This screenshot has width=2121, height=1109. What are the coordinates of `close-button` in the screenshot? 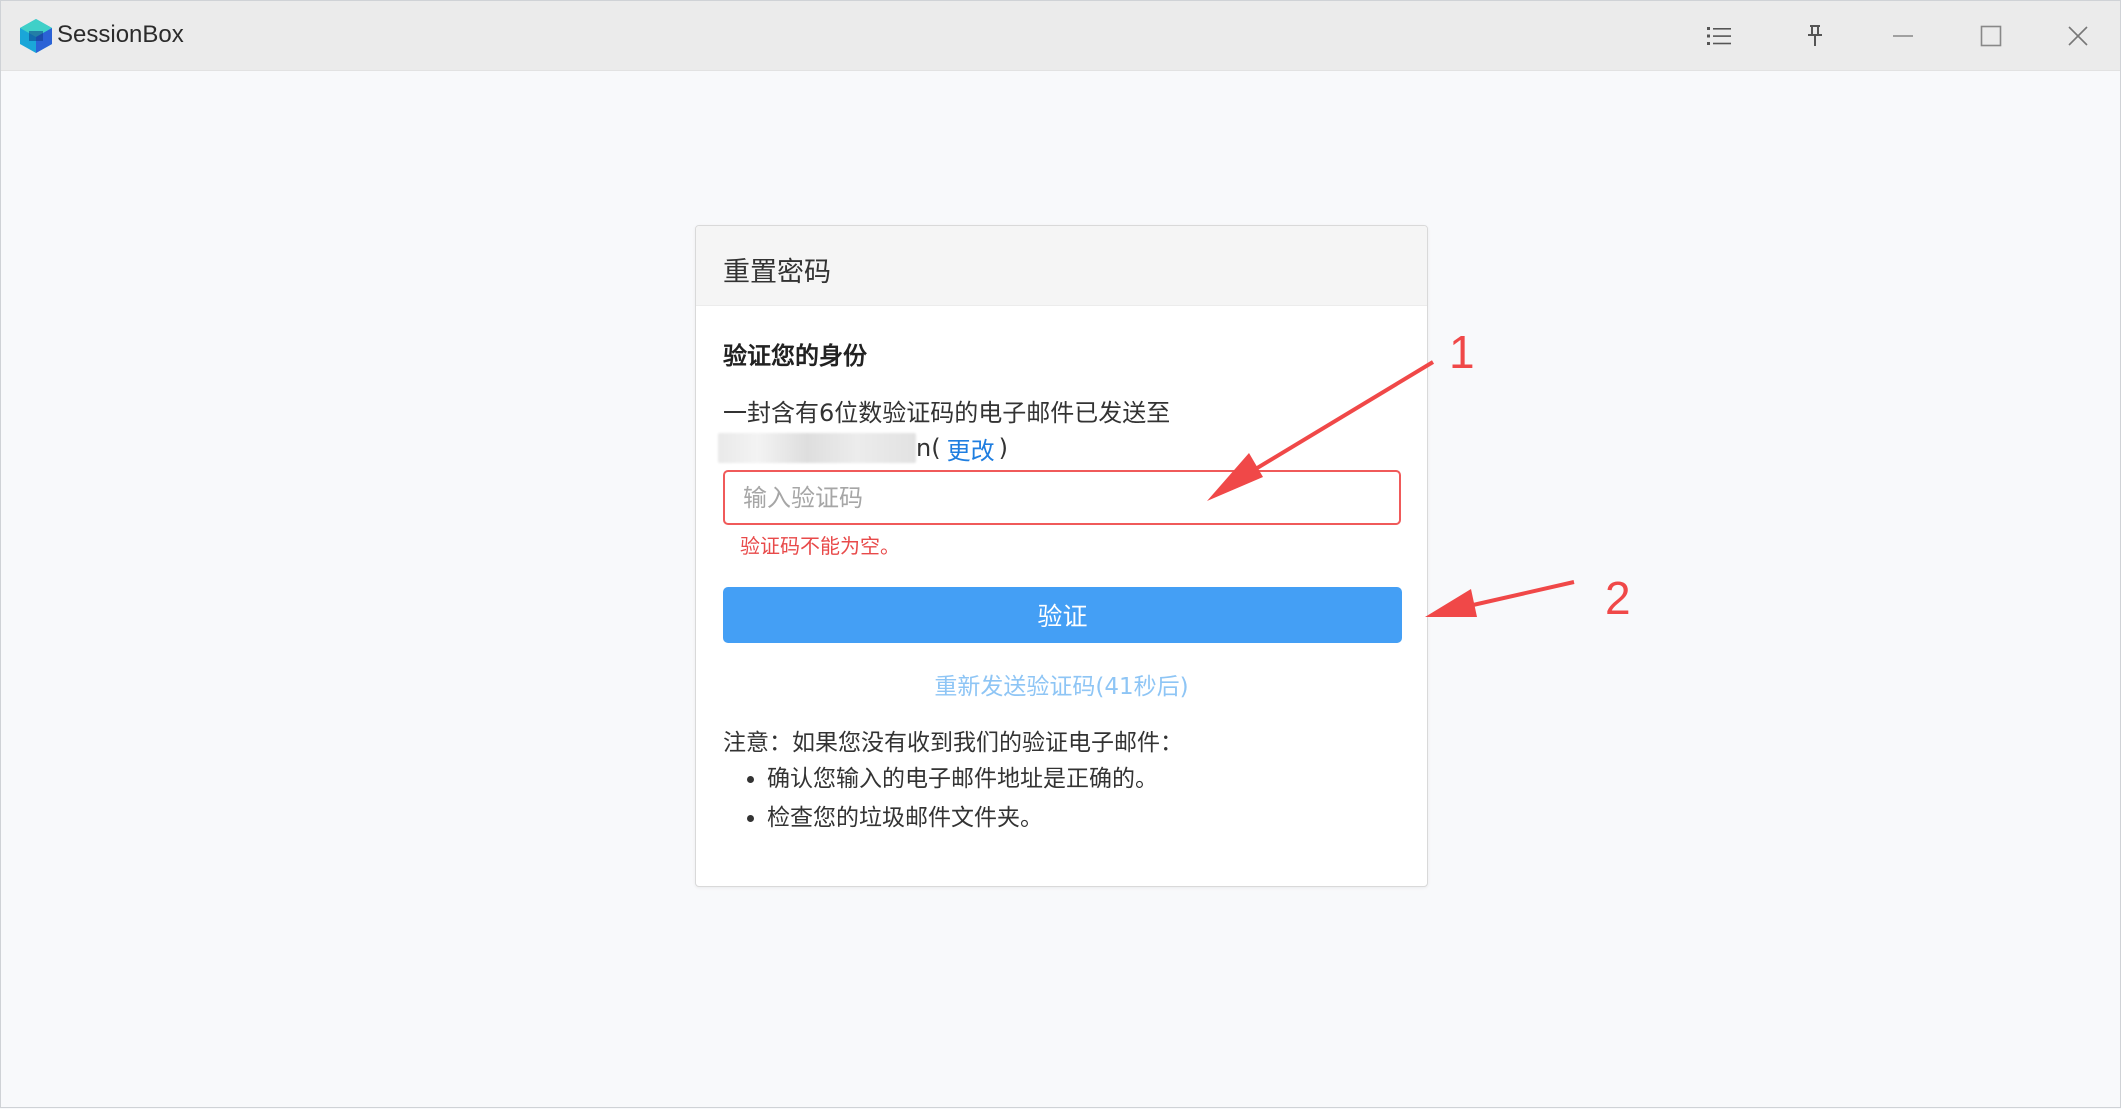 It's located at (2078, 36).